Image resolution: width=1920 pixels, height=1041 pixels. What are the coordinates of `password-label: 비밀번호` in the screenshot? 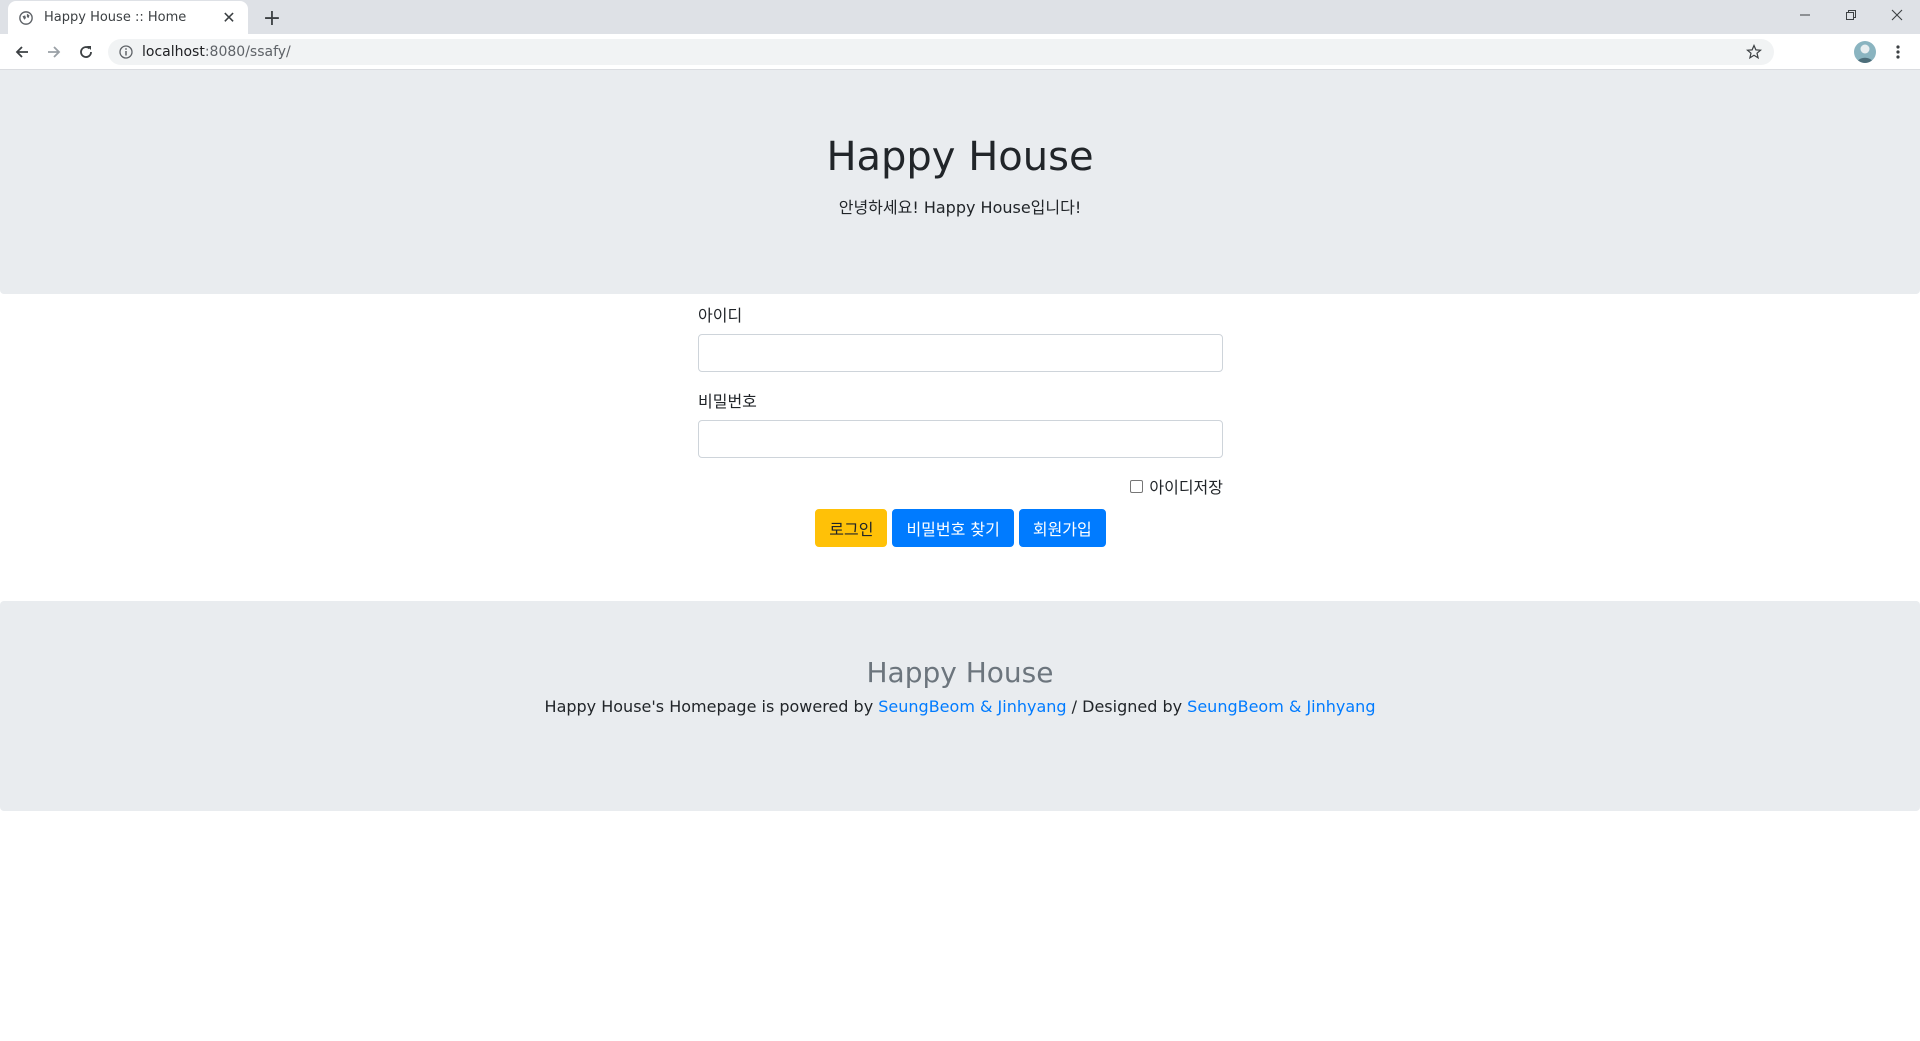 It's located at (727, 401).